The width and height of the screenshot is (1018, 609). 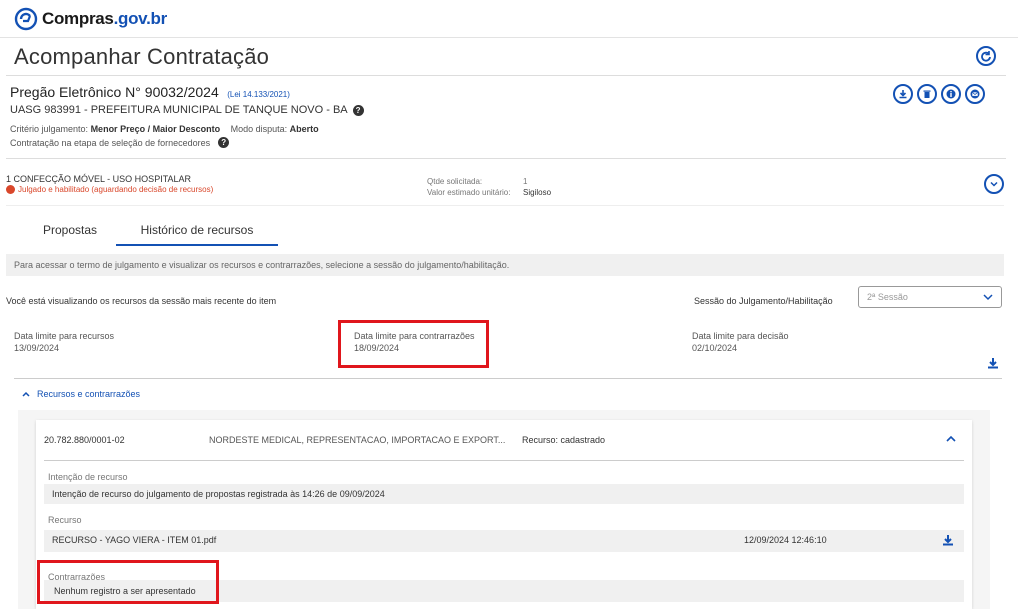 What do you see at coordinates (134, 540) in the screenshot?
I see `recurso-file: RECURSO - YAGO VIERA - ITEM 01.pdf` at bounding box center [134, 540].